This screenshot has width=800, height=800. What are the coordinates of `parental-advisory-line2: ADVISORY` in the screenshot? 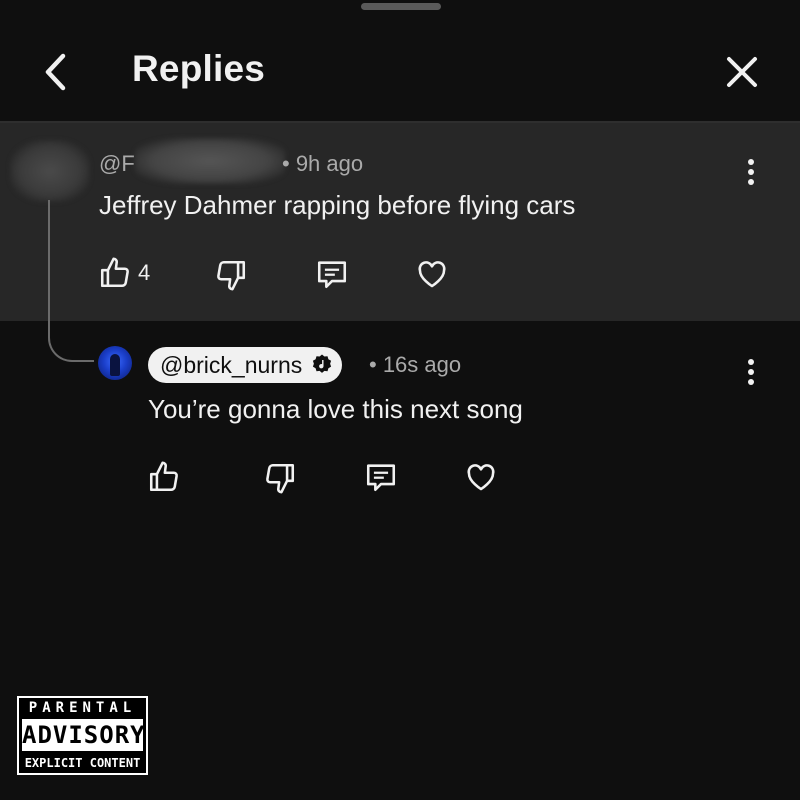 It's located at (84, 735).